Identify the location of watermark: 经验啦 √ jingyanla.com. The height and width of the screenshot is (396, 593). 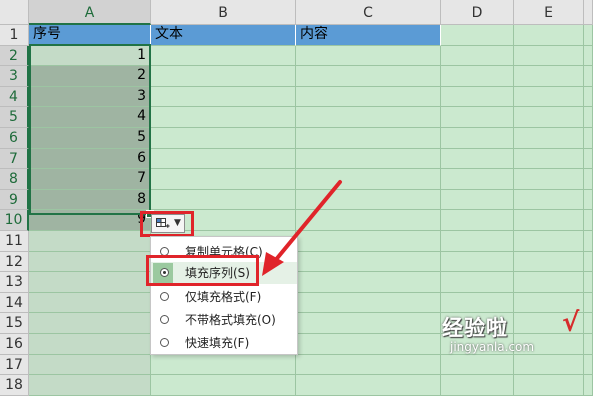
(515, 334).